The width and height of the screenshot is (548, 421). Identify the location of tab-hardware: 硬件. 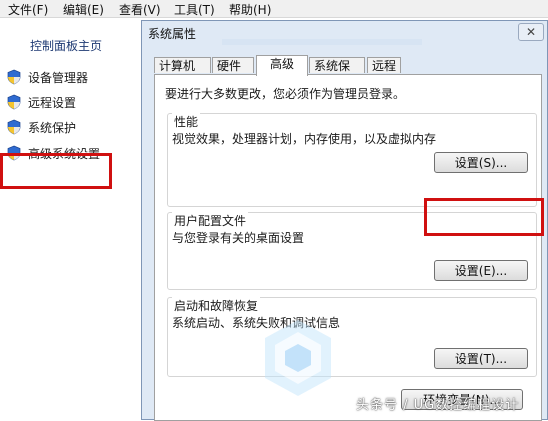
(233, 65).